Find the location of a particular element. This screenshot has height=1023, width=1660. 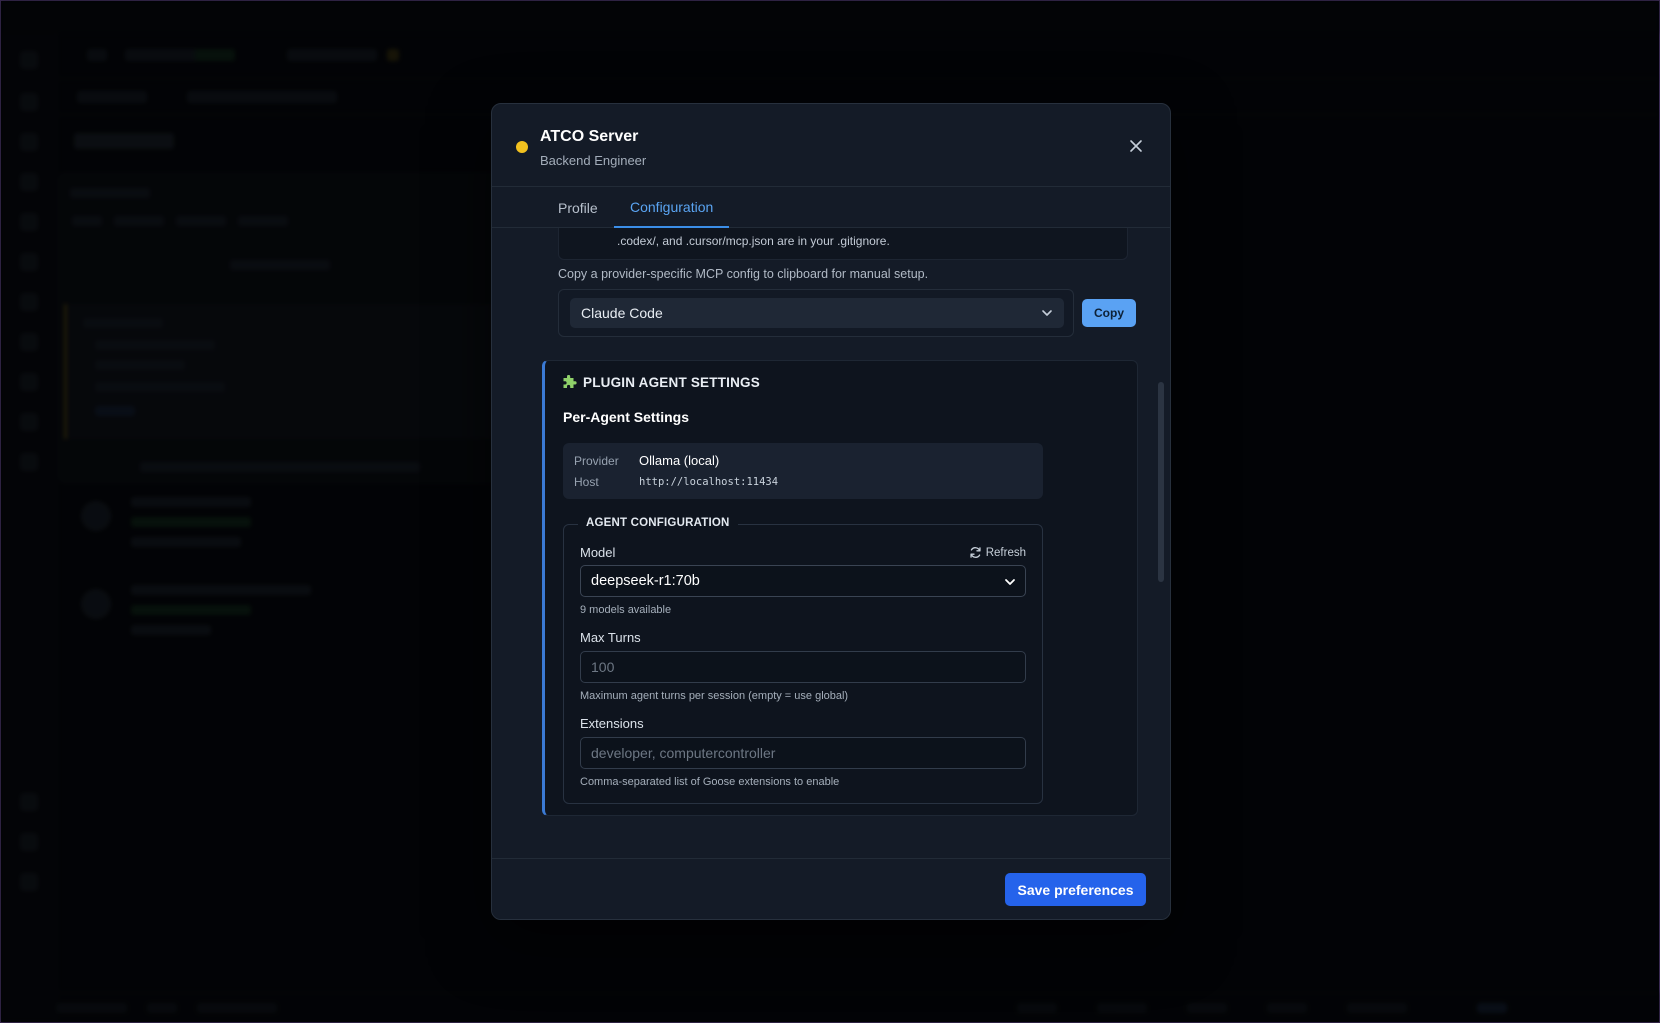

refresh-label: Refresh is located at coordinates (1005, 552).